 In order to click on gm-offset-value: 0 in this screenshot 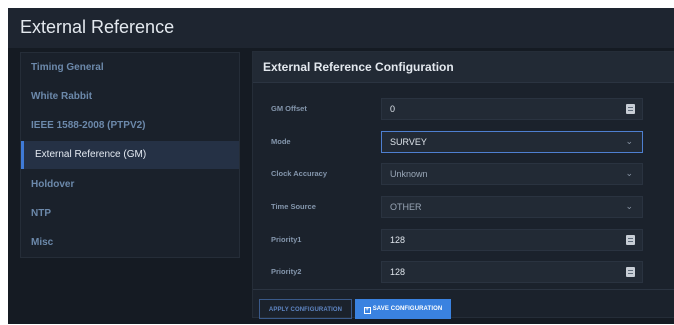, I will do `click(393, 109)`.